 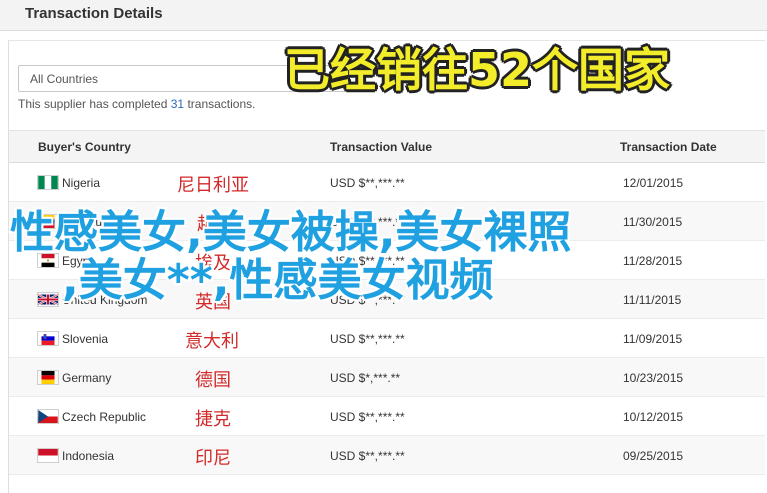 I want to click on row-value: USD $*,***.**, so click(x=365, y=378).